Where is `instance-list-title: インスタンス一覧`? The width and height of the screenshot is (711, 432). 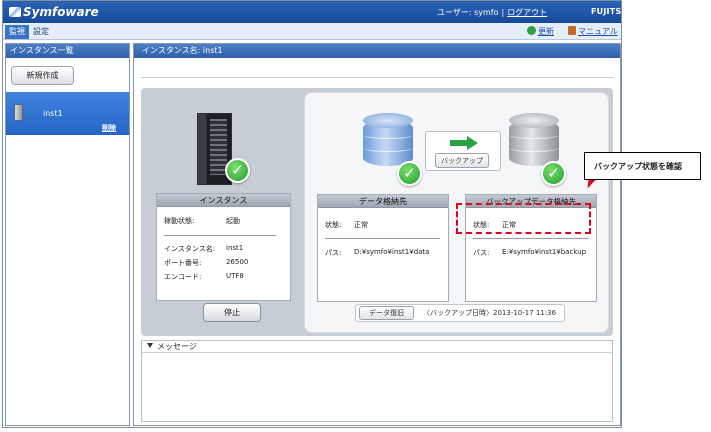 instance-list-title: インスタンス一覧 is located at coordinates (67, 51).